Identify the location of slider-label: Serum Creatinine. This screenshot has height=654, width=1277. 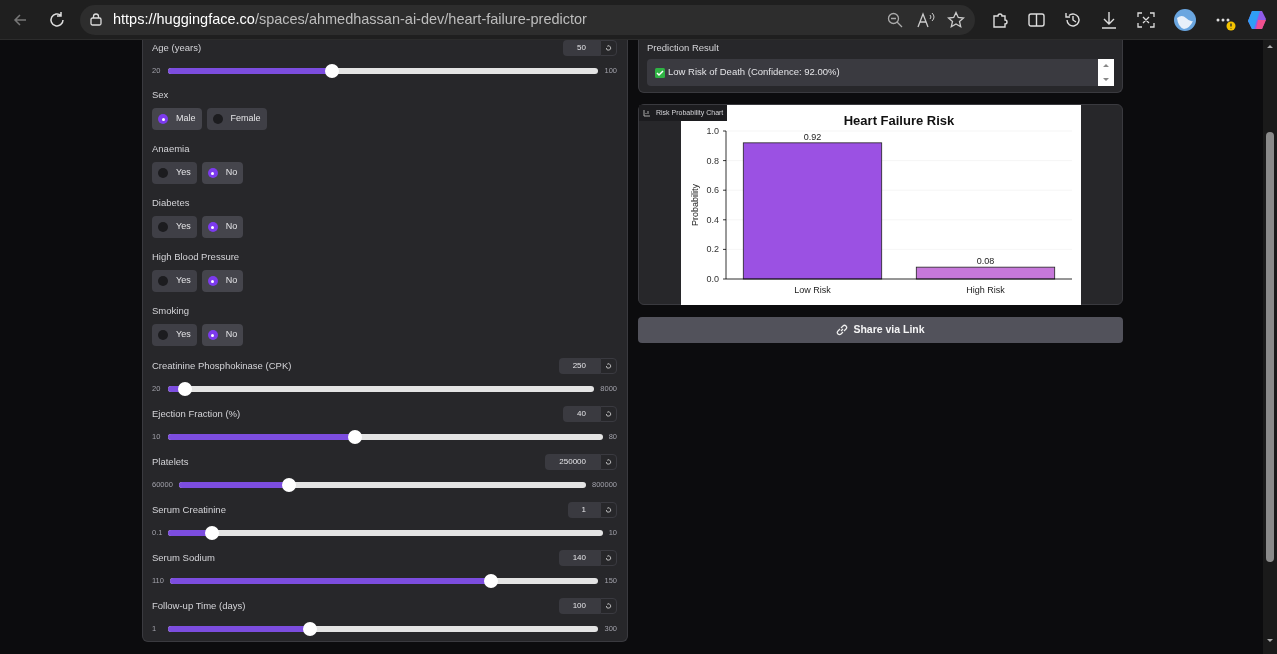
(189, 509).